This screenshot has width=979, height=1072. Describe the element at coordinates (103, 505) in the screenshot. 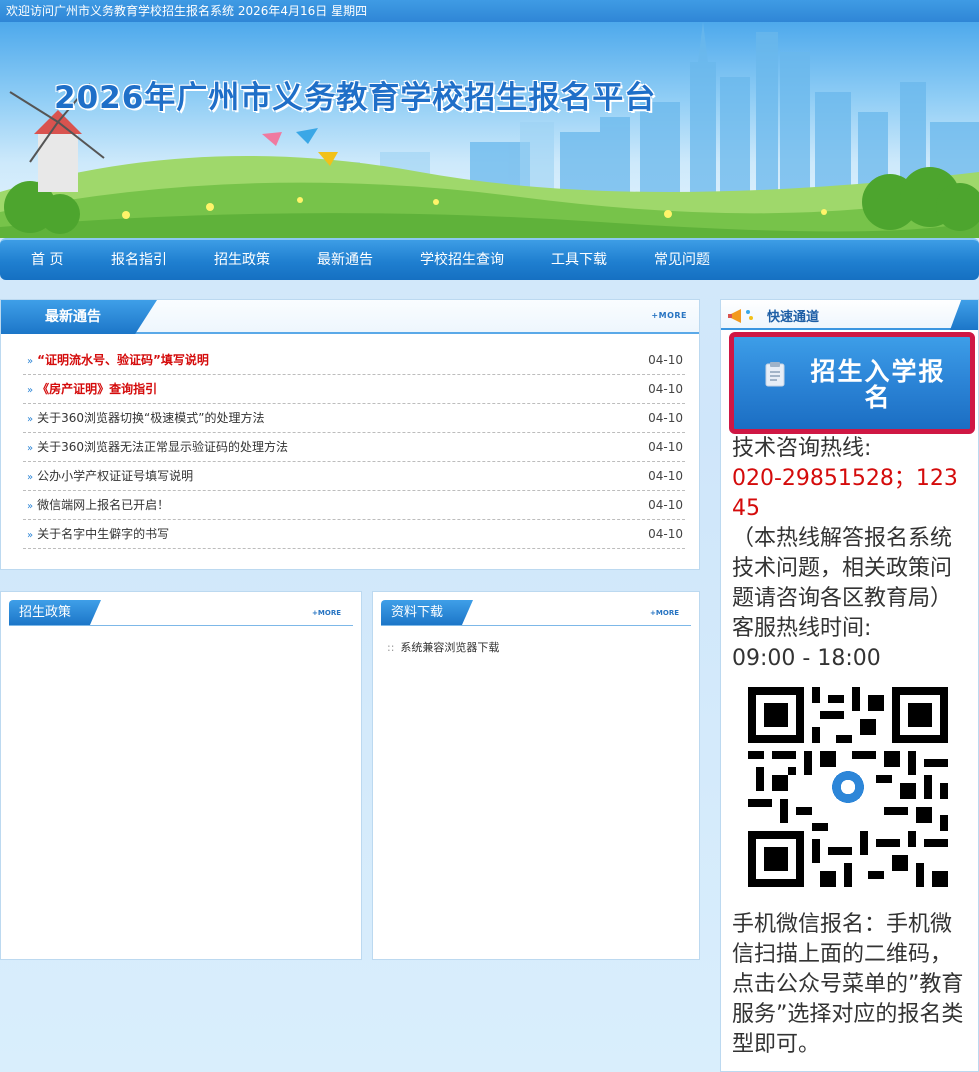

I see `notice-title: 微信端网上报名已开启！` at that location.